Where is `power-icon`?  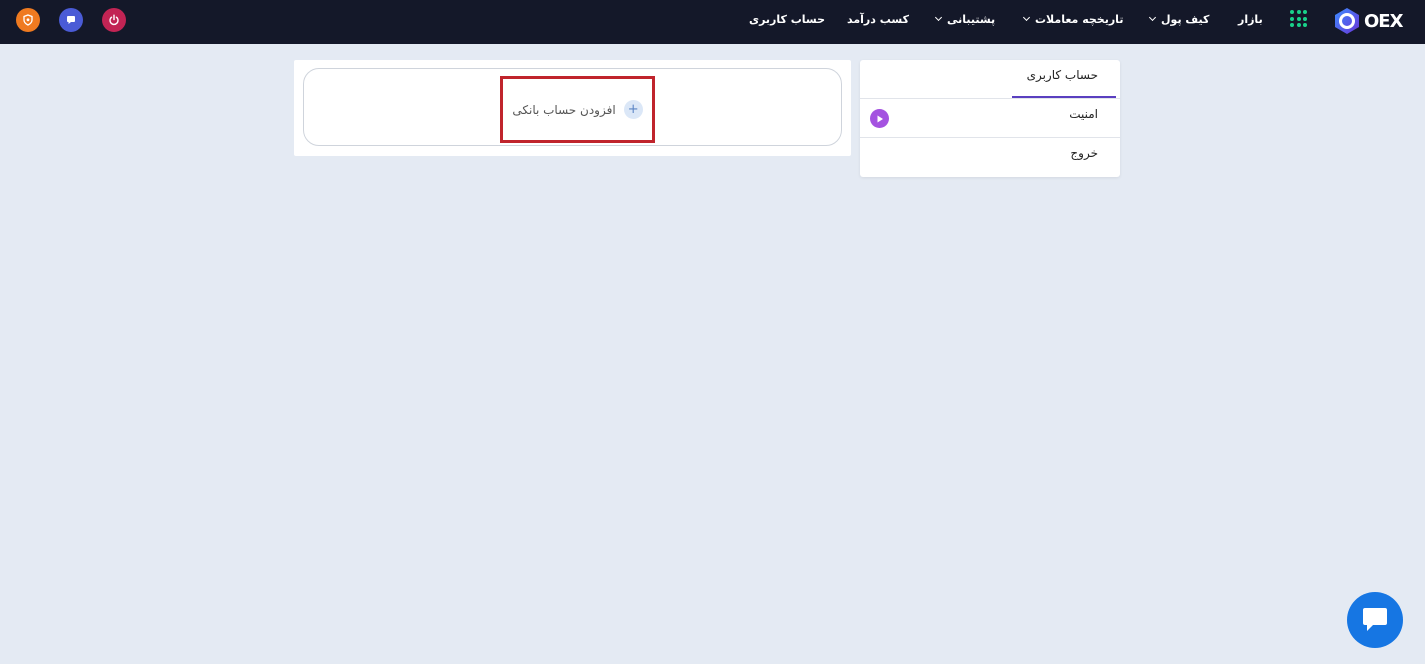 power-icon is located at coordinates (114, 20).